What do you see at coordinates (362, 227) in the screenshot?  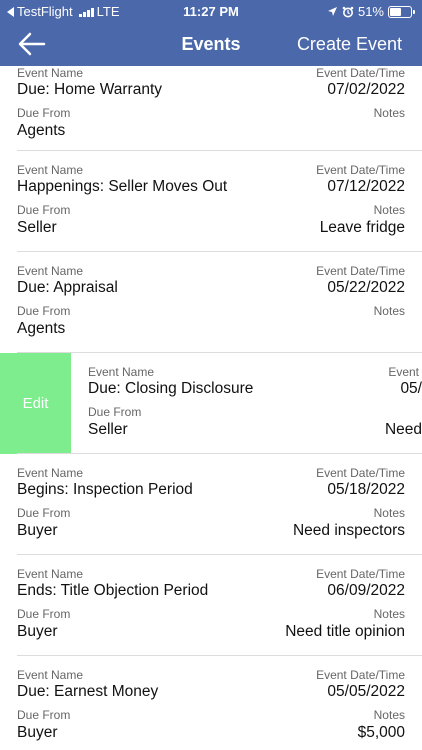 I see `notes: Leave fridge` at bounding box center [362, 227].